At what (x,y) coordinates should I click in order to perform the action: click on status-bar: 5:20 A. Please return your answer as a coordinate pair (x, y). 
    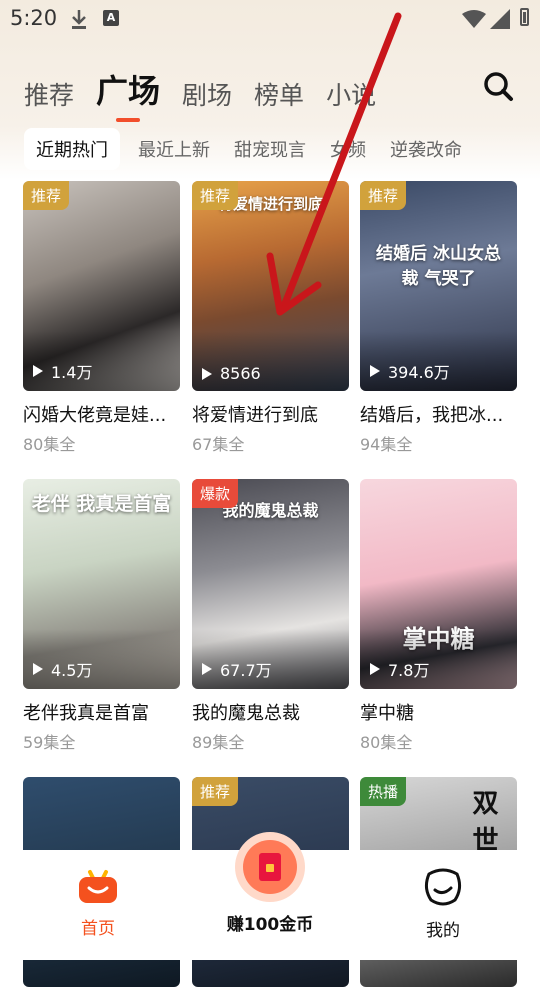
    Looking at the image, I should click on (270, 20).